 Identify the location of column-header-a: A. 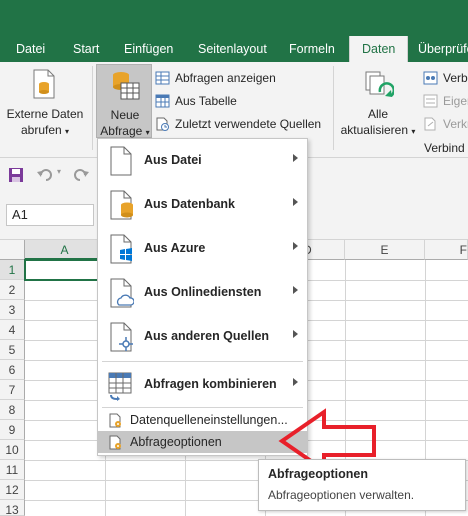
(65, 250).